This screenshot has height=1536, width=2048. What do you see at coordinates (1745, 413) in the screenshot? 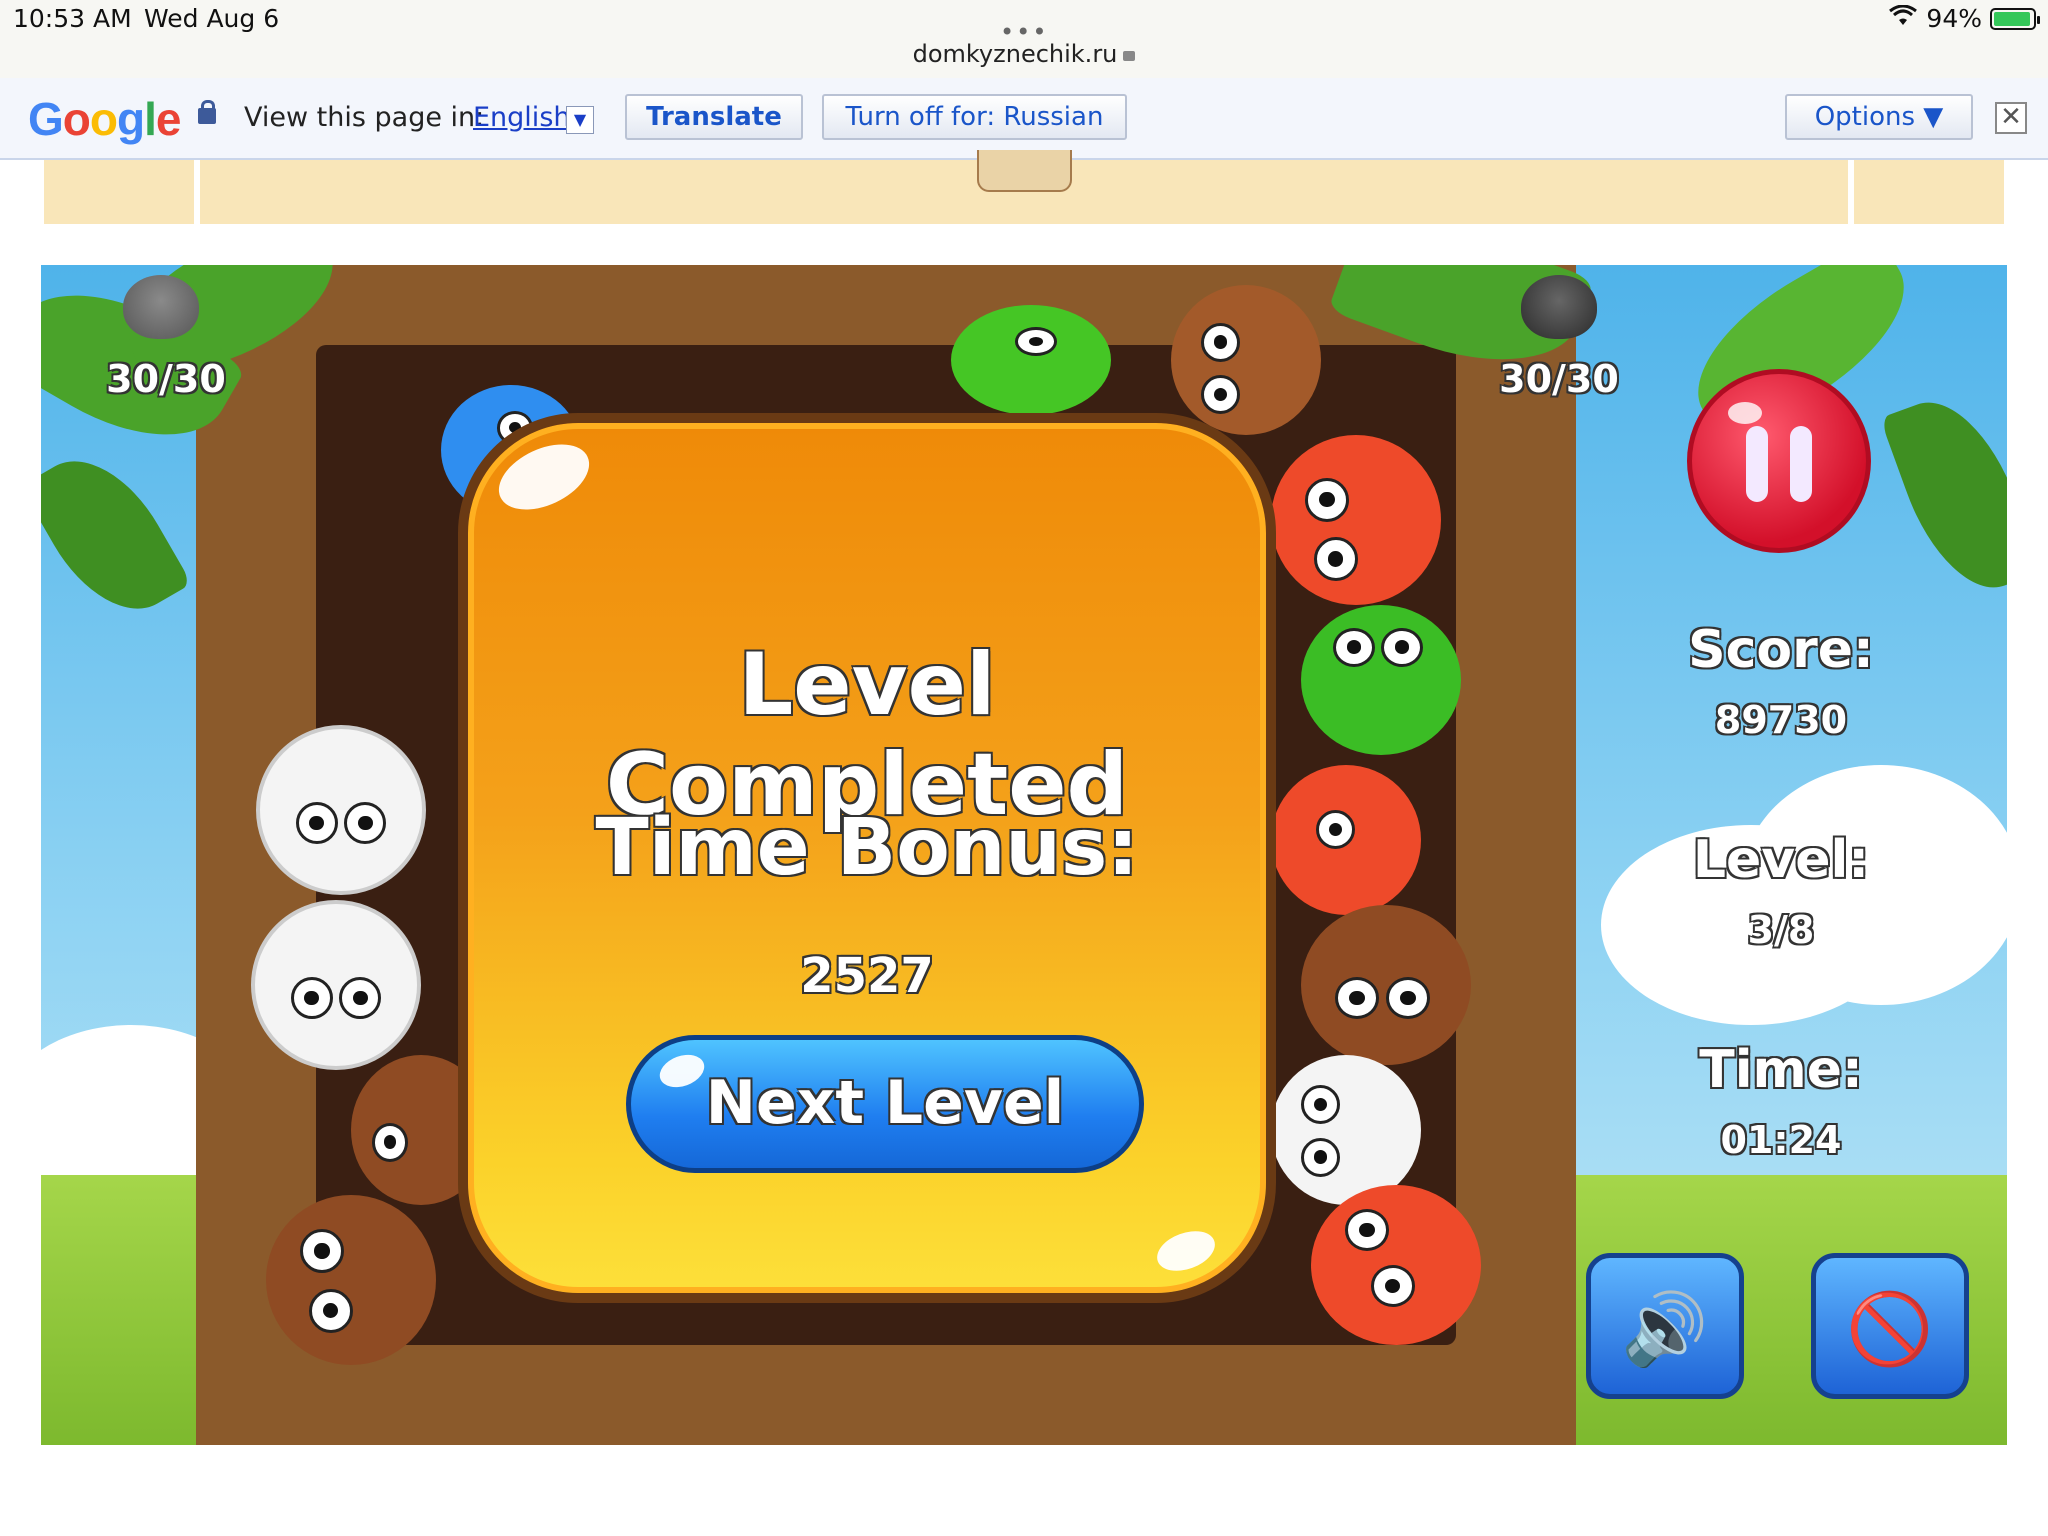
I see `button-shine` at bounding box center [1745, 413].